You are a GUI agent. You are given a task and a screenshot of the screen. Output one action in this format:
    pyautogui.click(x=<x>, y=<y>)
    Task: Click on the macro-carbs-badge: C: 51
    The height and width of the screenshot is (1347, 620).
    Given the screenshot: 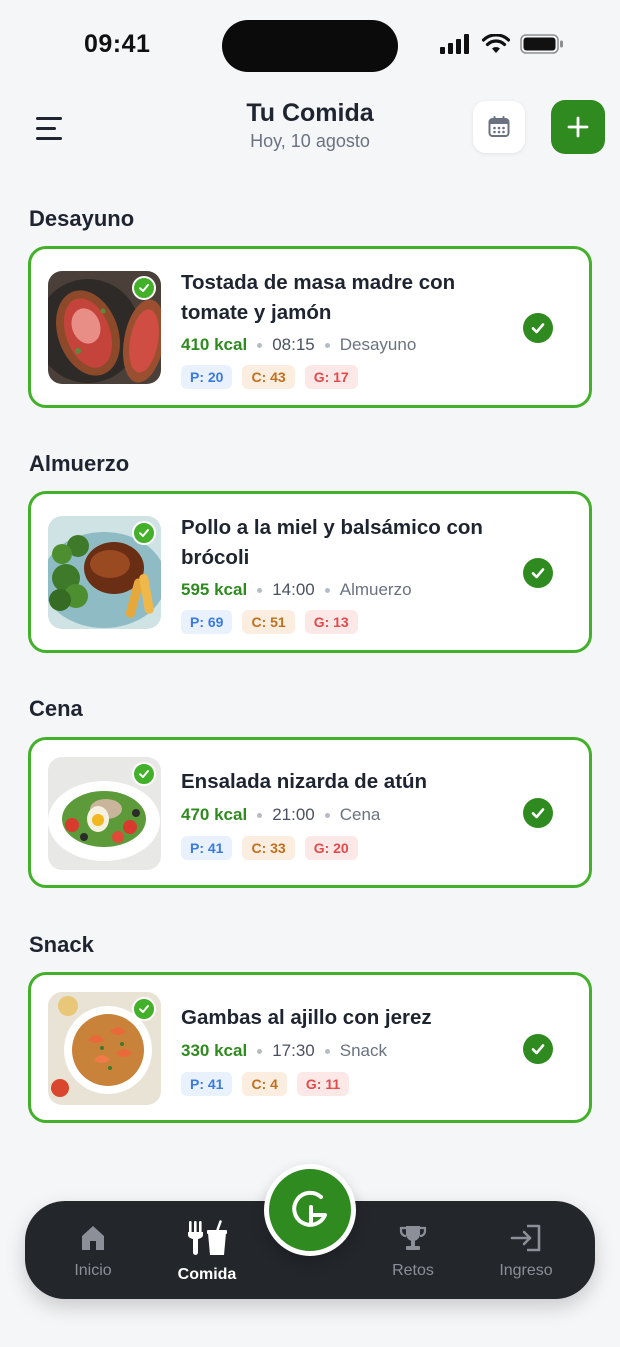 What is the action you would take?
    pyautogui.click(x=268, y=622)
    